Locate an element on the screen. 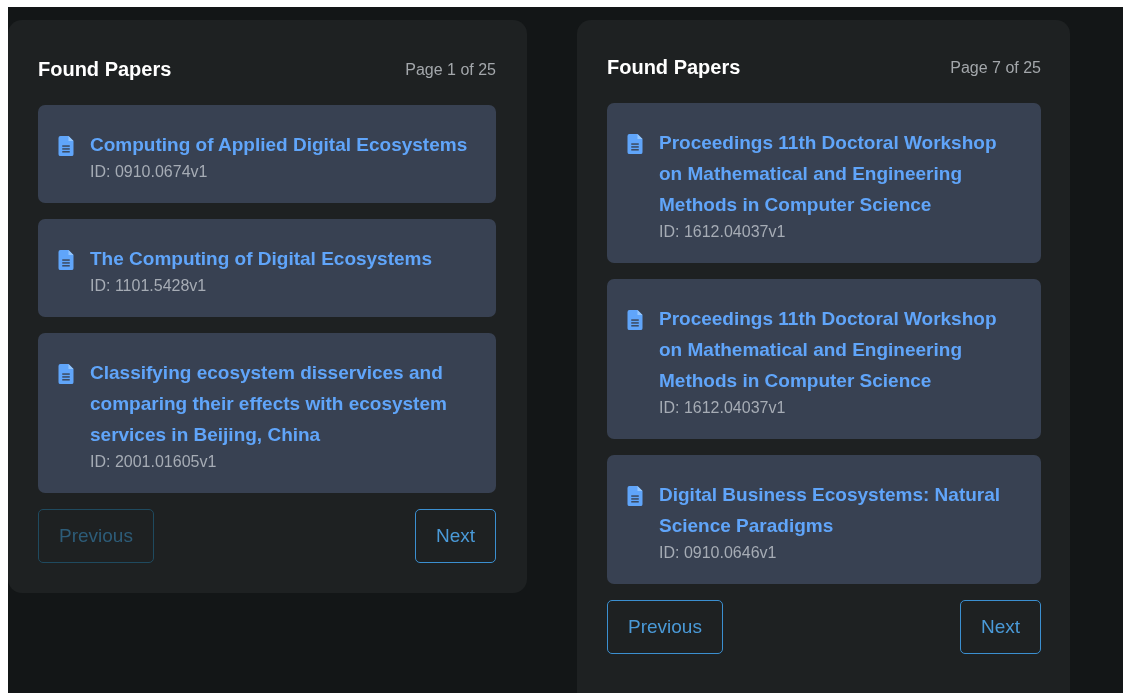 Image resolution: width=1123 pixels, height=693 pixels. paper-title-link: Classifying ecosystem disservices and comparing their effects with ecosystem services in Beijing, China is located at coordinates (283, 403).